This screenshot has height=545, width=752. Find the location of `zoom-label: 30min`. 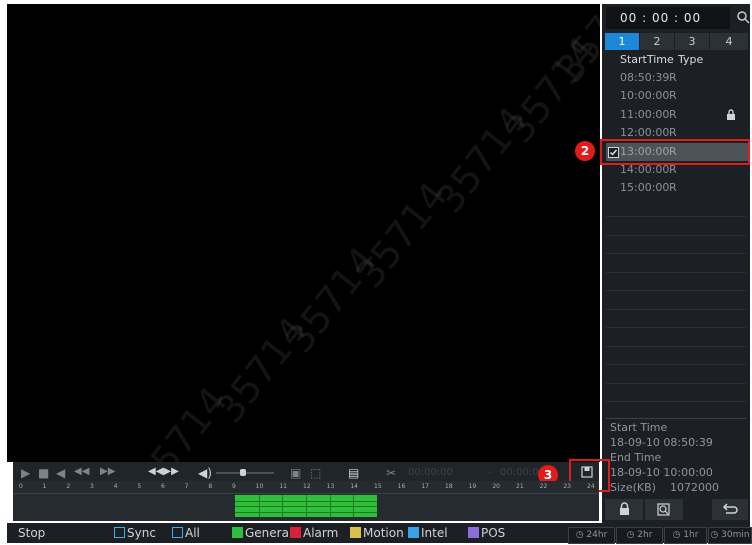

zoom-label: 30min is located at coordinates (735, 535).